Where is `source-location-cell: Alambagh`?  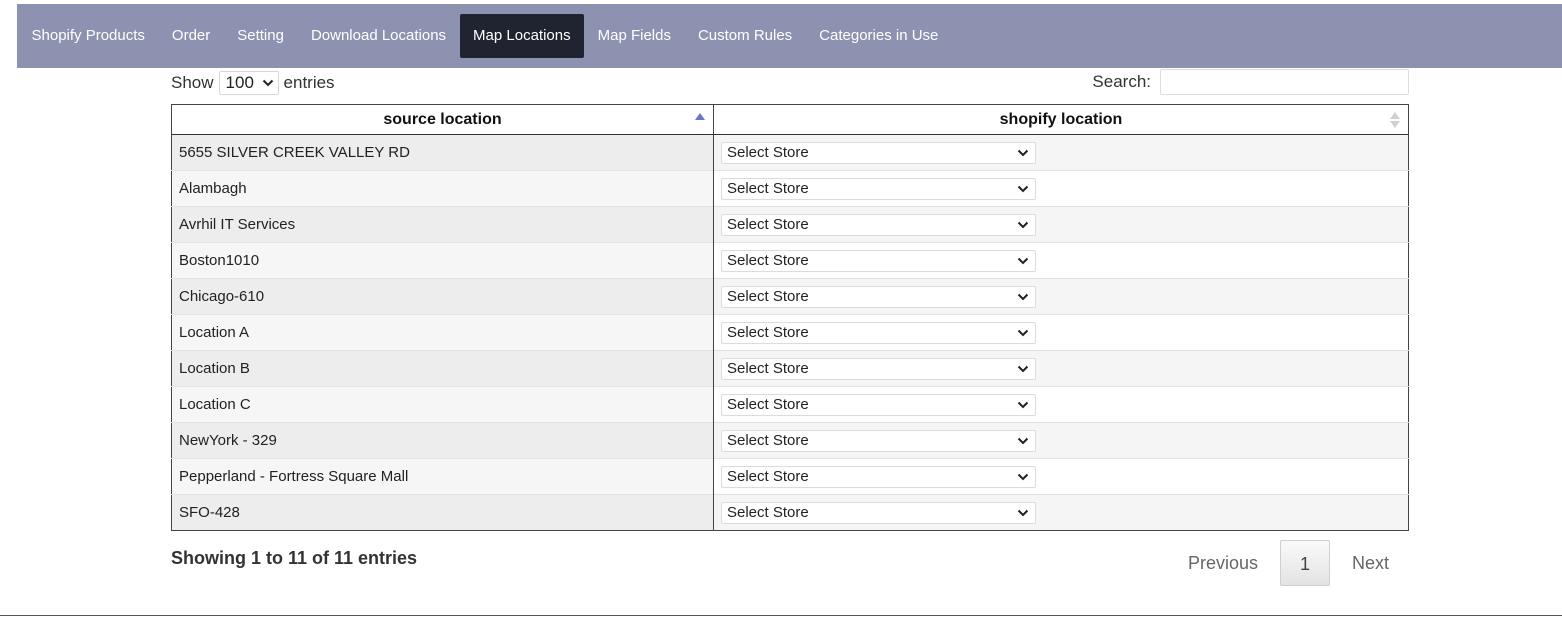
source-location-cell: Alambagh is located at coordinates (442, 188).